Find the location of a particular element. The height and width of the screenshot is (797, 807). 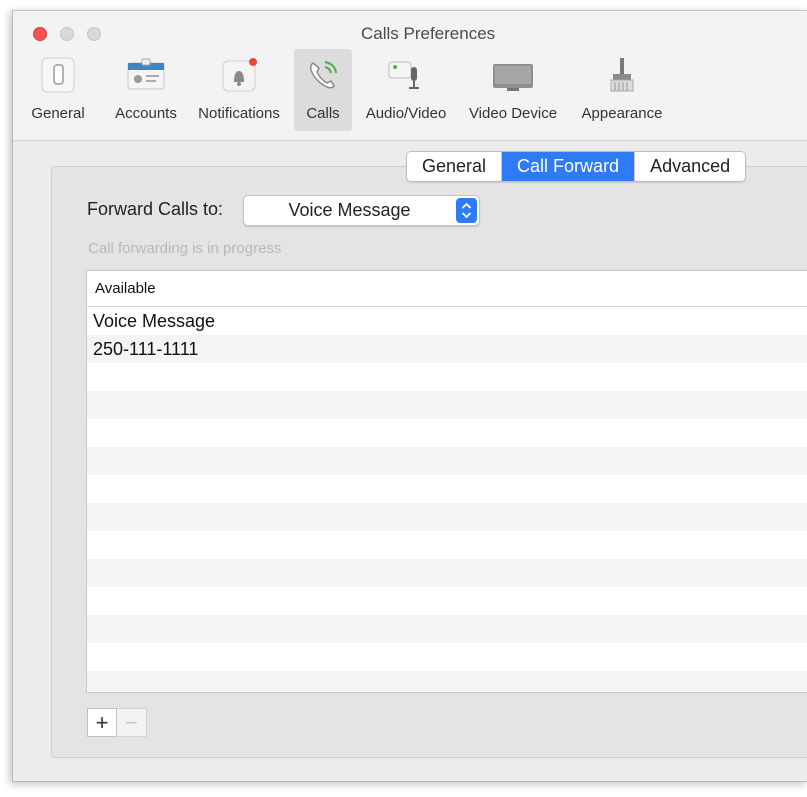

toolbar-accounts: Accounts is located at coordinates (146, 90).